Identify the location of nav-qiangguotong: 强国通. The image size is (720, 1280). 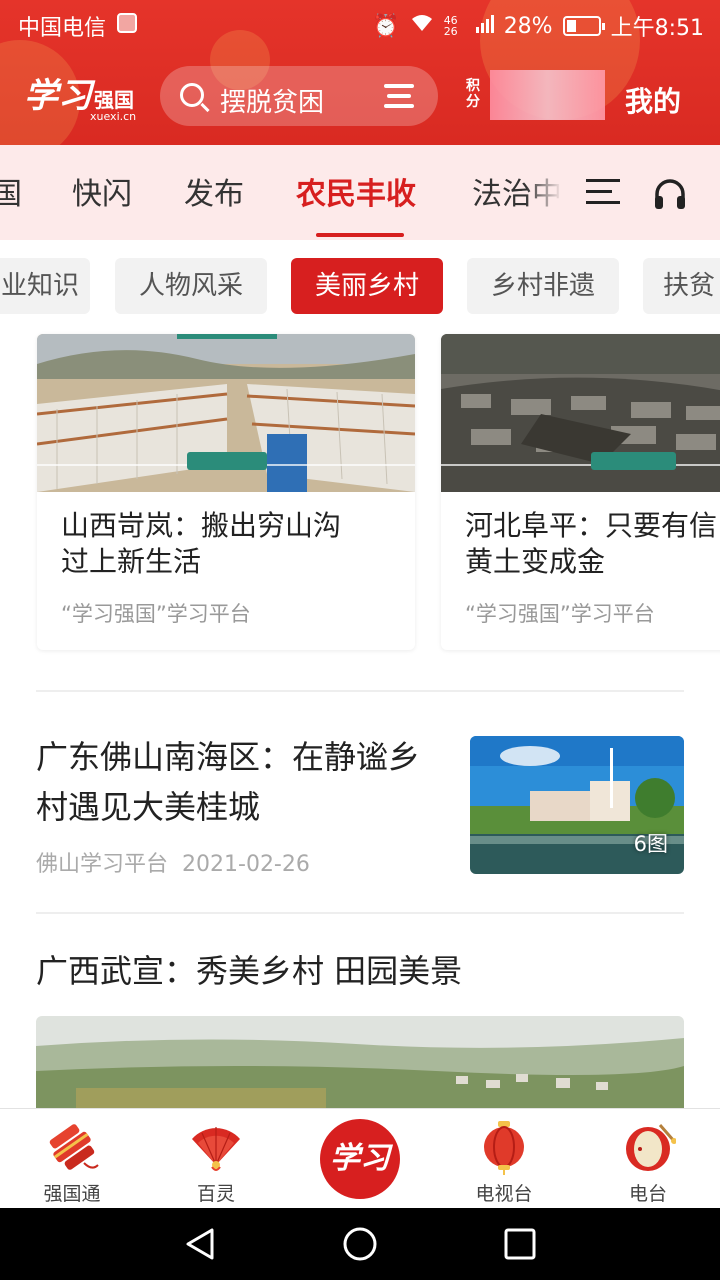
(72, 1159).